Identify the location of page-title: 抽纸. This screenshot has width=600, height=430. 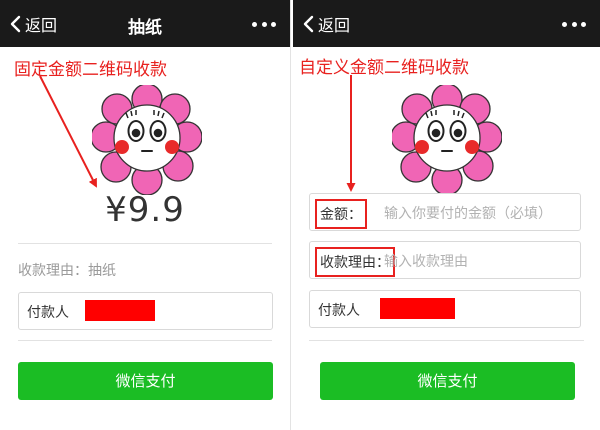
(145, 28).